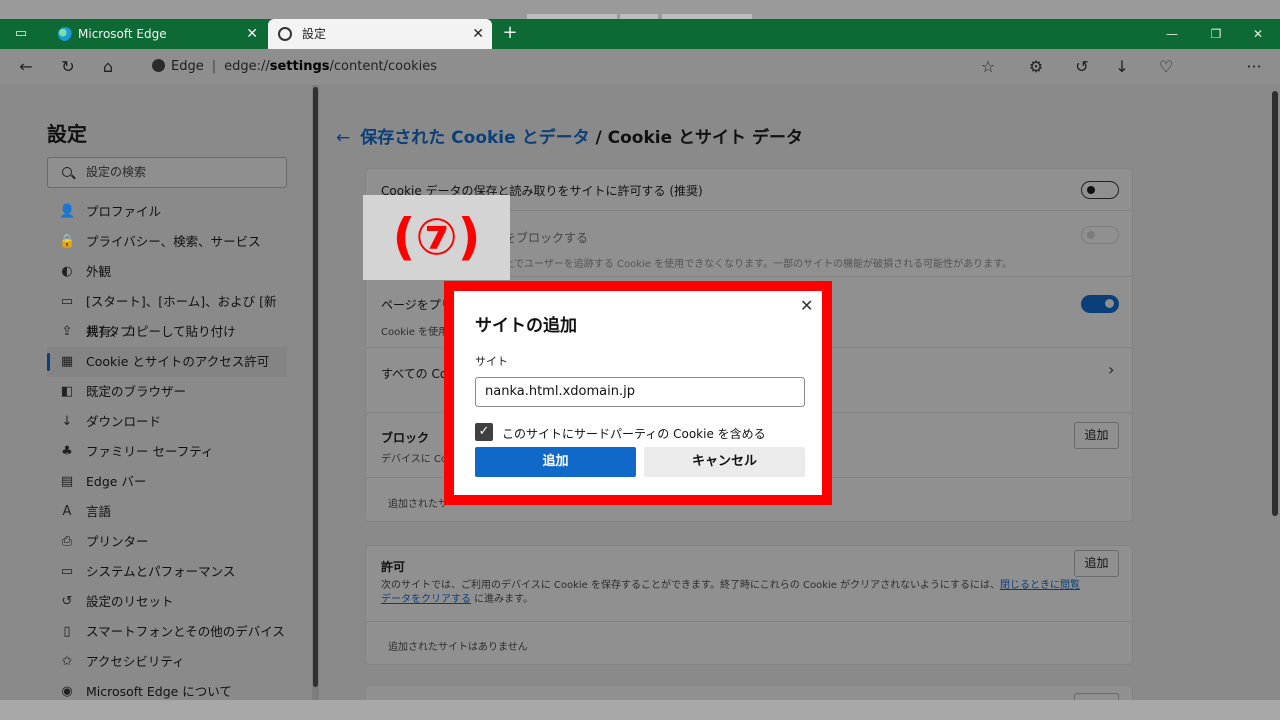 This screenshot has height=720, width=1280. Describe the element at coordinates (21, 34) in the screenshot. I see `tab-actions-icon: ▭` at that location.